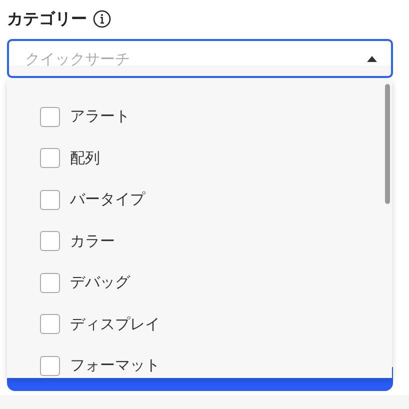 This screenshot has height=409, width=409. I want to click on field-label: カテゴリー, so click(47, 19).